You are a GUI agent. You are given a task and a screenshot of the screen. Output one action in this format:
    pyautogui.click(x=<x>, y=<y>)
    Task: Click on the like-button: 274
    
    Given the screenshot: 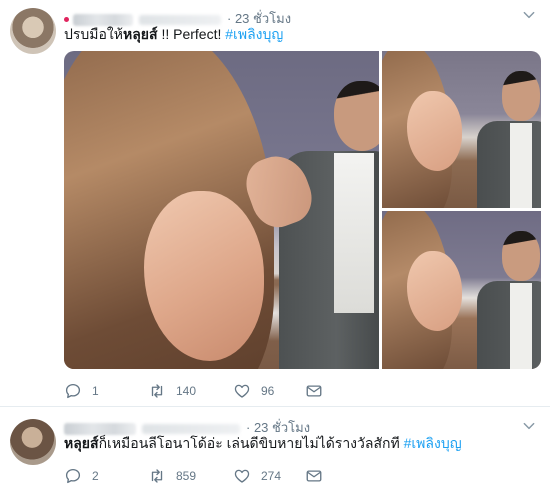 What is the action you would take?
    pyautogui.click(x=269, y=476)
    